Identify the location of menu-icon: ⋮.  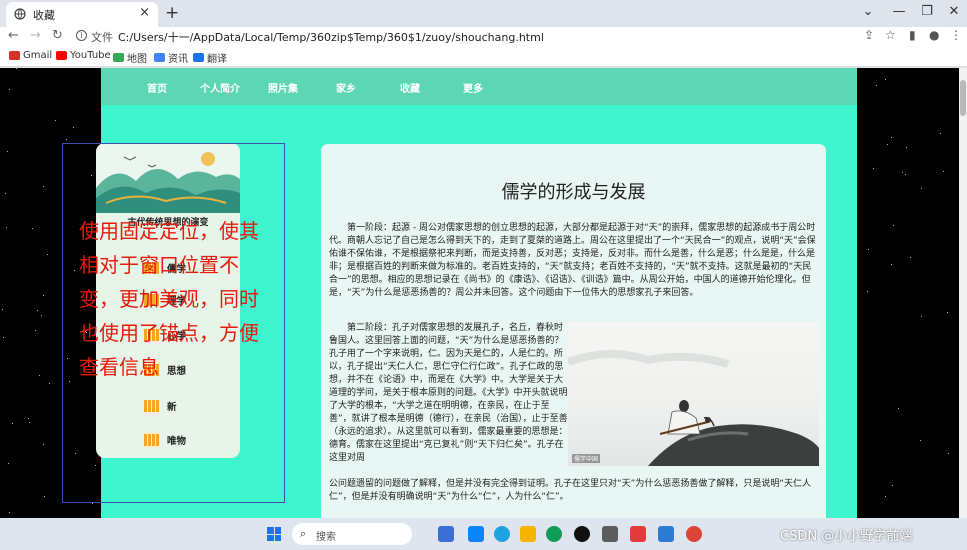
(956, 35).